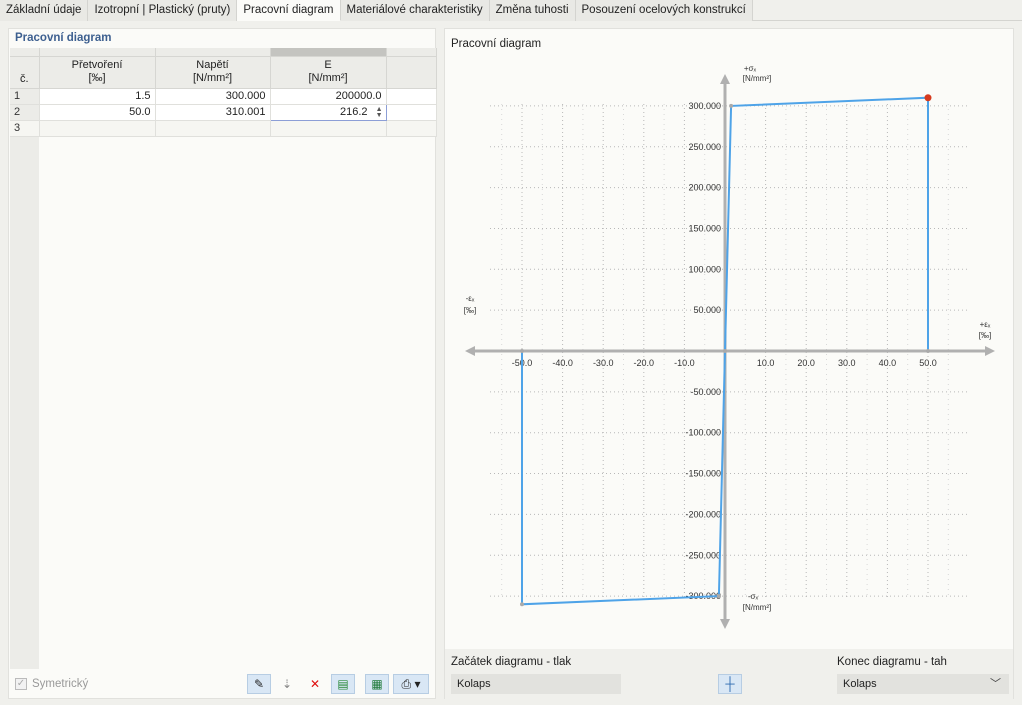 The width and height of the screenshot is (1022, 705). Describe the element at coordinates (328, 72) in the screenshot. I see `col-header-modulus: E [N/mm²]` at that location.